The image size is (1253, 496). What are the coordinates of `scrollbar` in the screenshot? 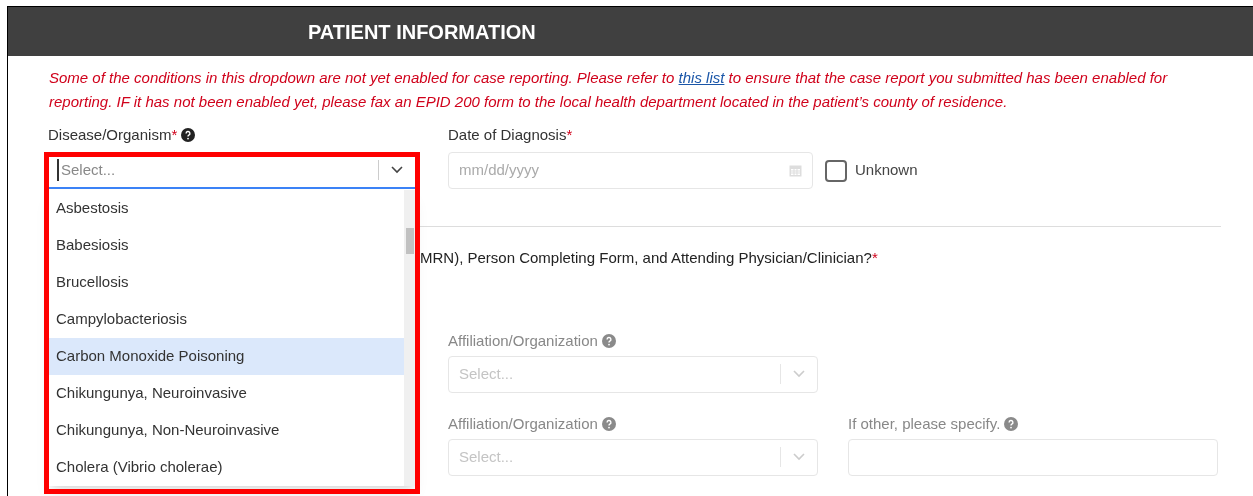 It's located at (410, 338).